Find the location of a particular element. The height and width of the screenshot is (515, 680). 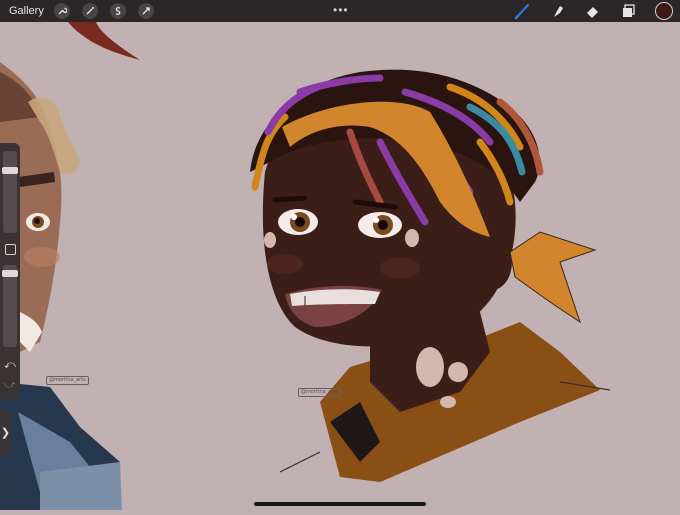

redo-icon: ⤻ is located at coordinates (10, 385).